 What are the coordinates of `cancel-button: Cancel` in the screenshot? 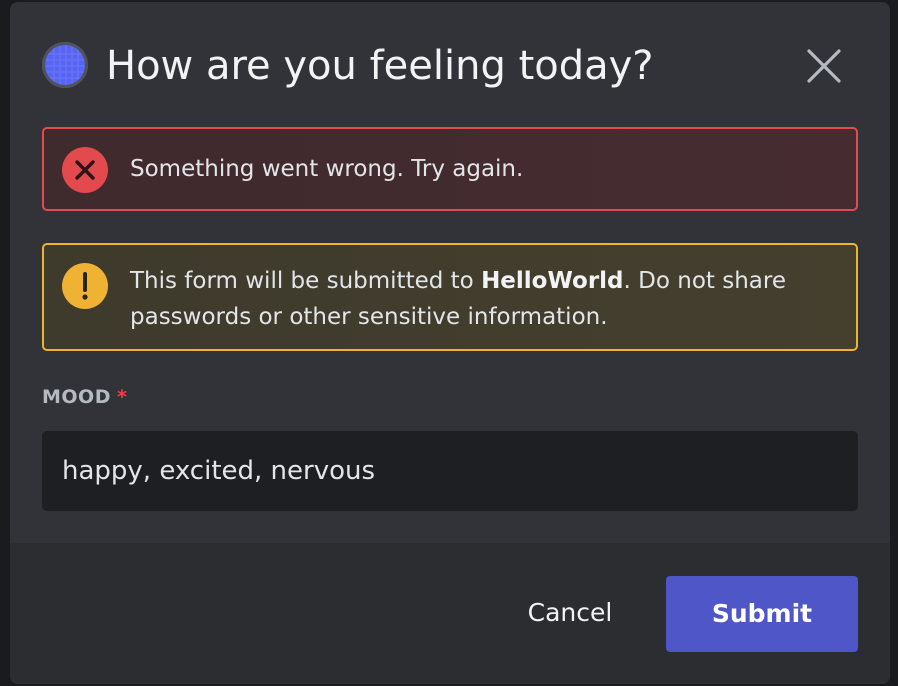 It's located at (570, 613).